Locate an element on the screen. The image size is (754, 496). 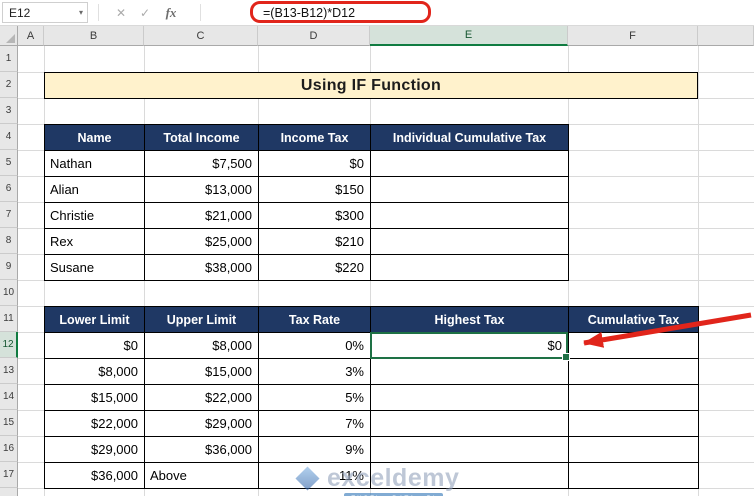
cell: $38,000 is located at coordinates (202, 268).